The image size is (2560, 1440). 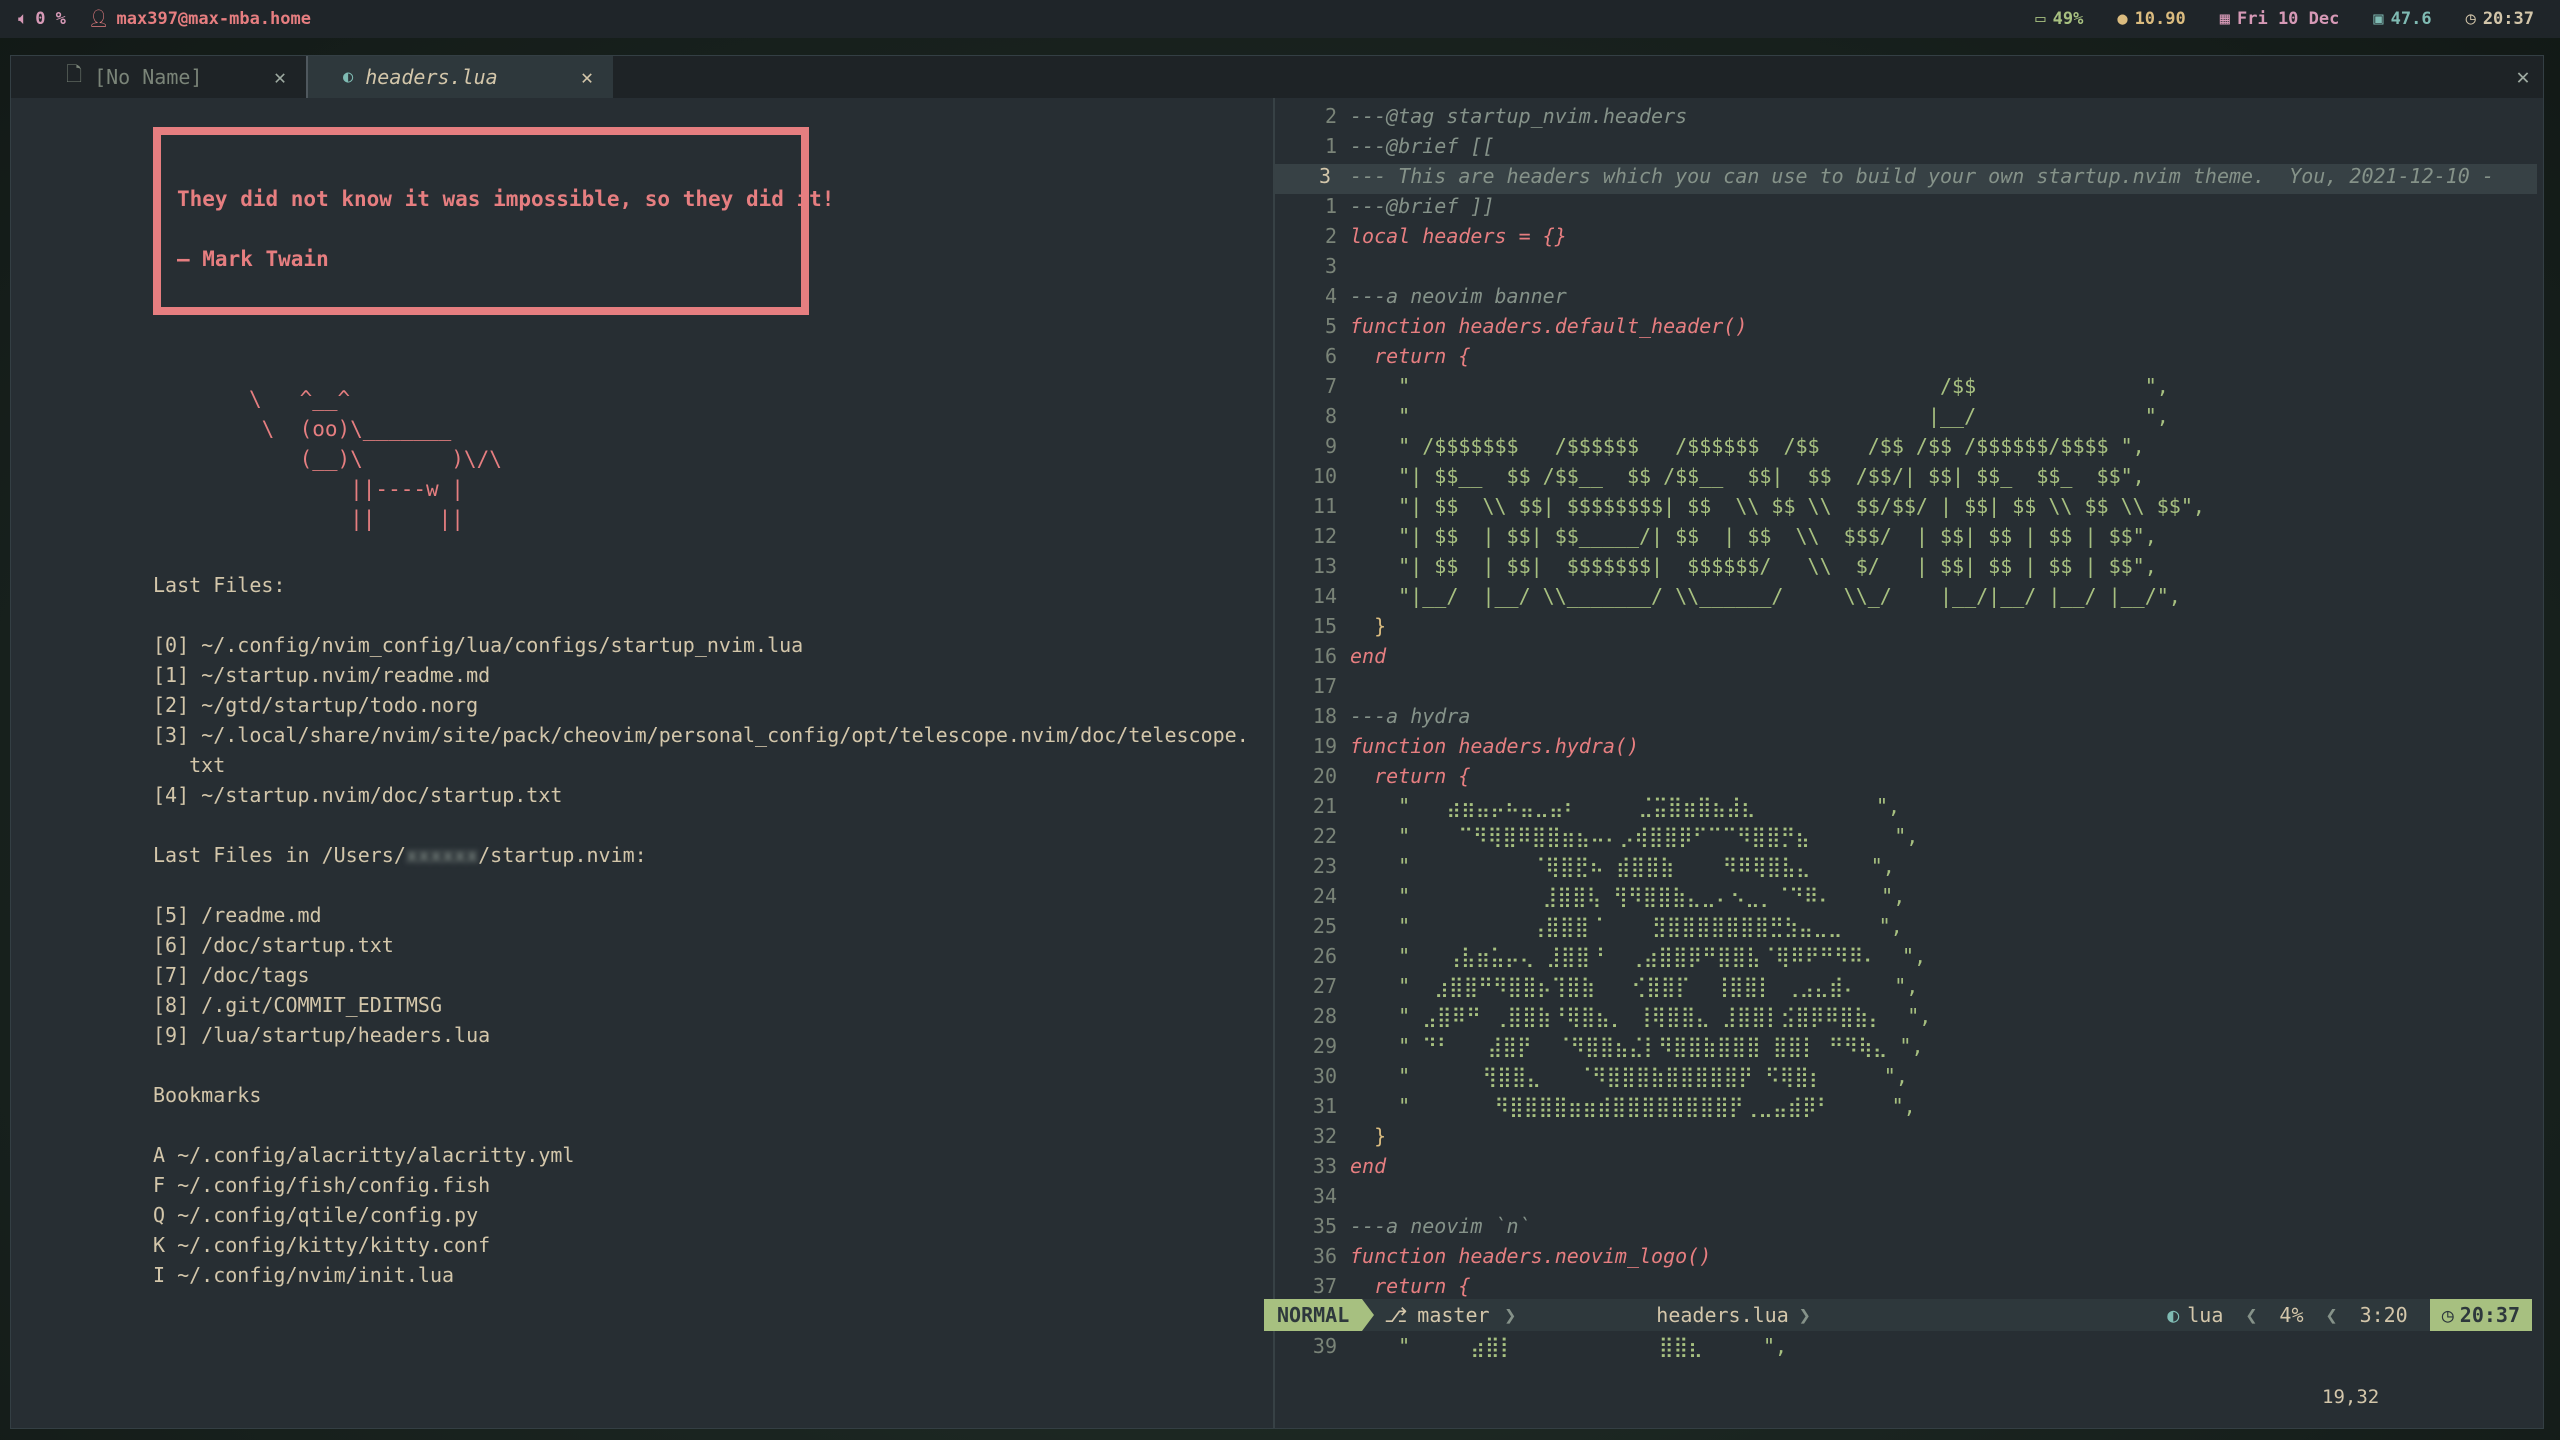 I want to click on bookmark-item: A ~/.config/alacritty/alacritty.yml, so click(x=363, y=1155).